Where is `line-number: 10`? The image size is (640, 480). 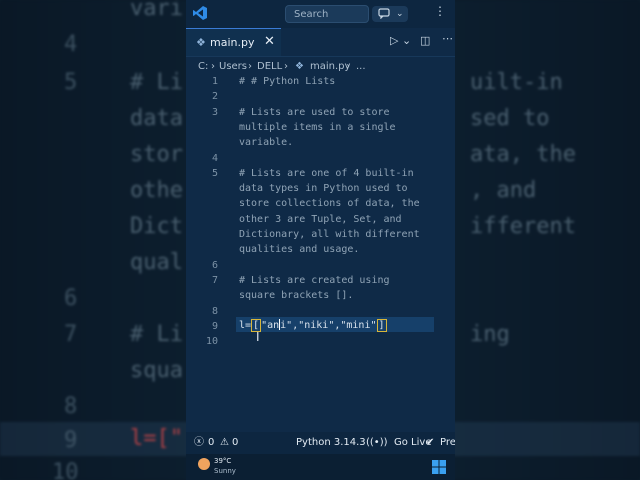 line-number: 10 is located at coordinates (211, 342).